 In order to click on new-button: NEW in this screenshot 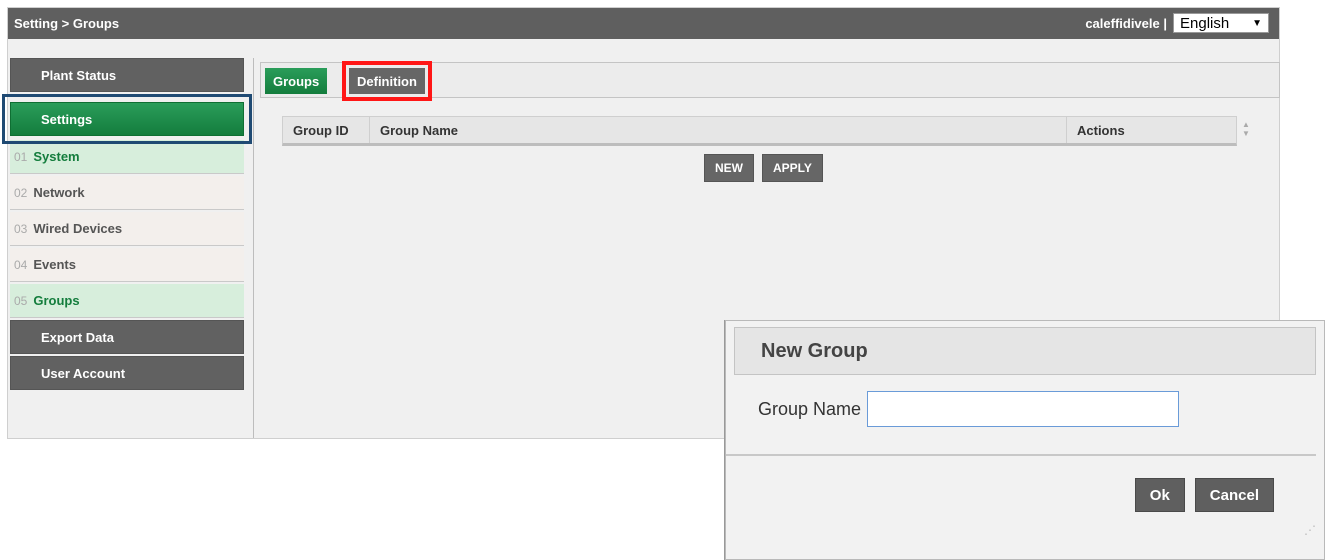, I will do `click(729, 168)`.